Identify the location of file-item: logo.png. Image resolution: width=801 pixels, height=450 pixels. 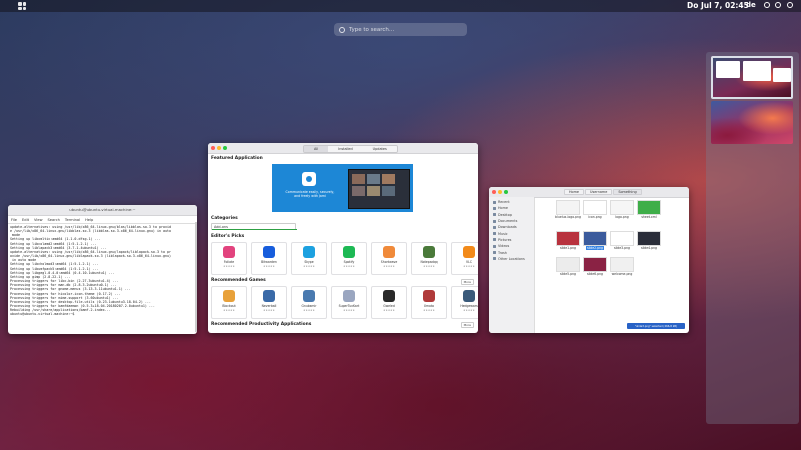
(622, 210).